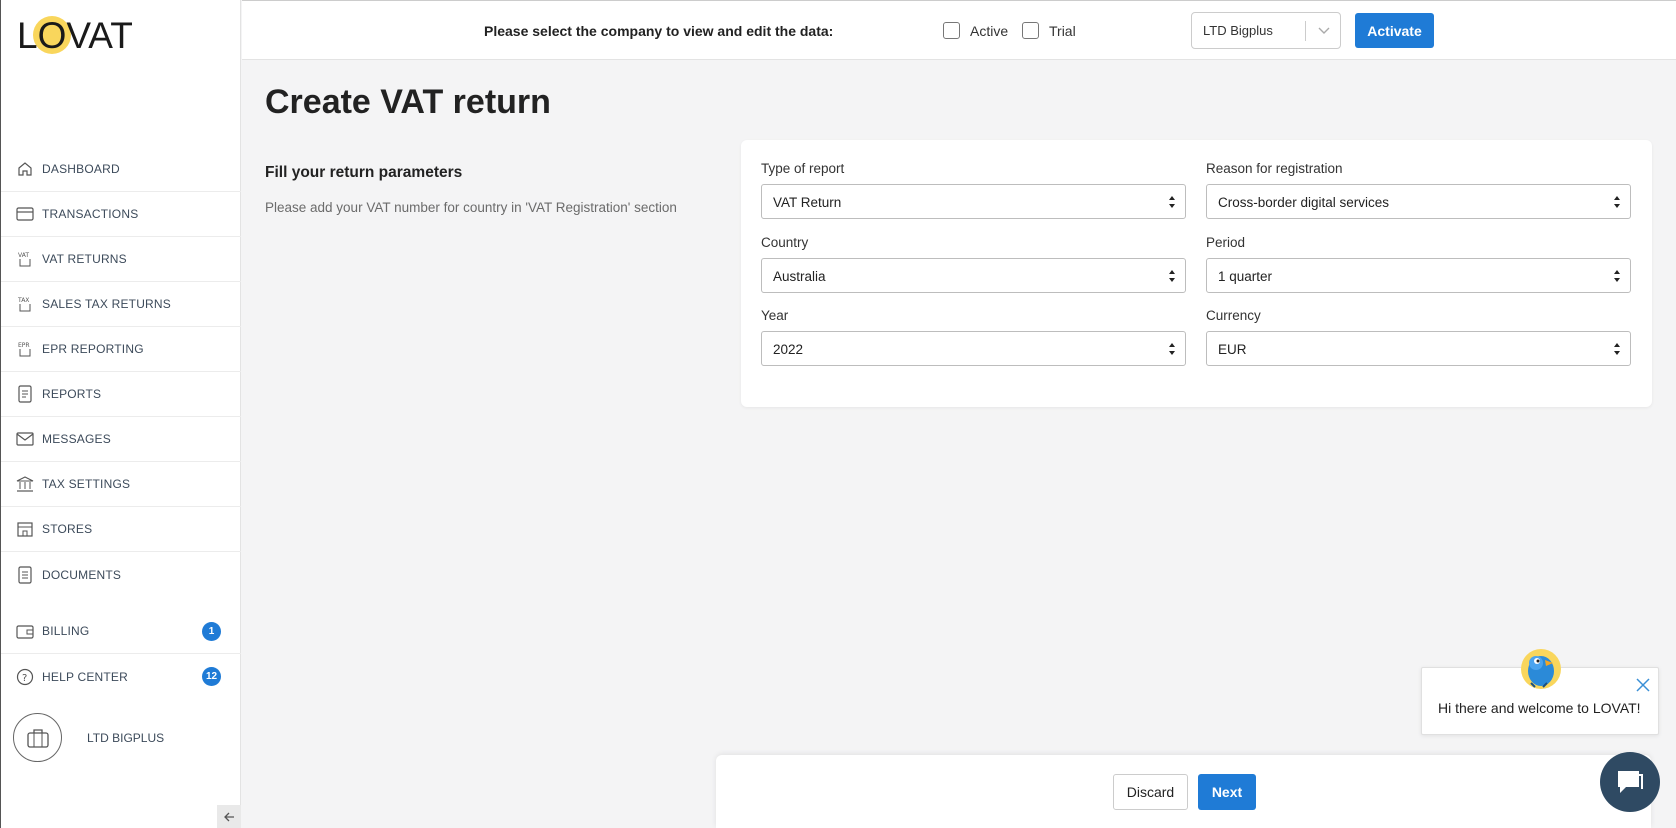  Describe the element at coordinates (121, 394) in the screenshot. I see `sidebar-item-reports: REPORTS` at that location.